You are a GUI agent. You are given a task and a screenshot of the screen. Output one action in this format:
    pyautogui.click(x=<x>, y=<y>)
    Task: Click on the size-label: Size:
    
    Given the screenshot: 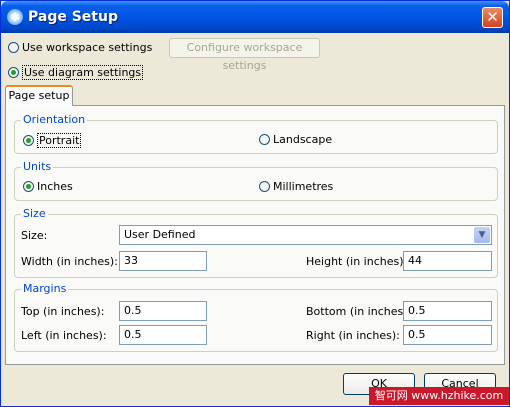 What is the action you would take?
    pyautogui.click(x=34, y=235)
    